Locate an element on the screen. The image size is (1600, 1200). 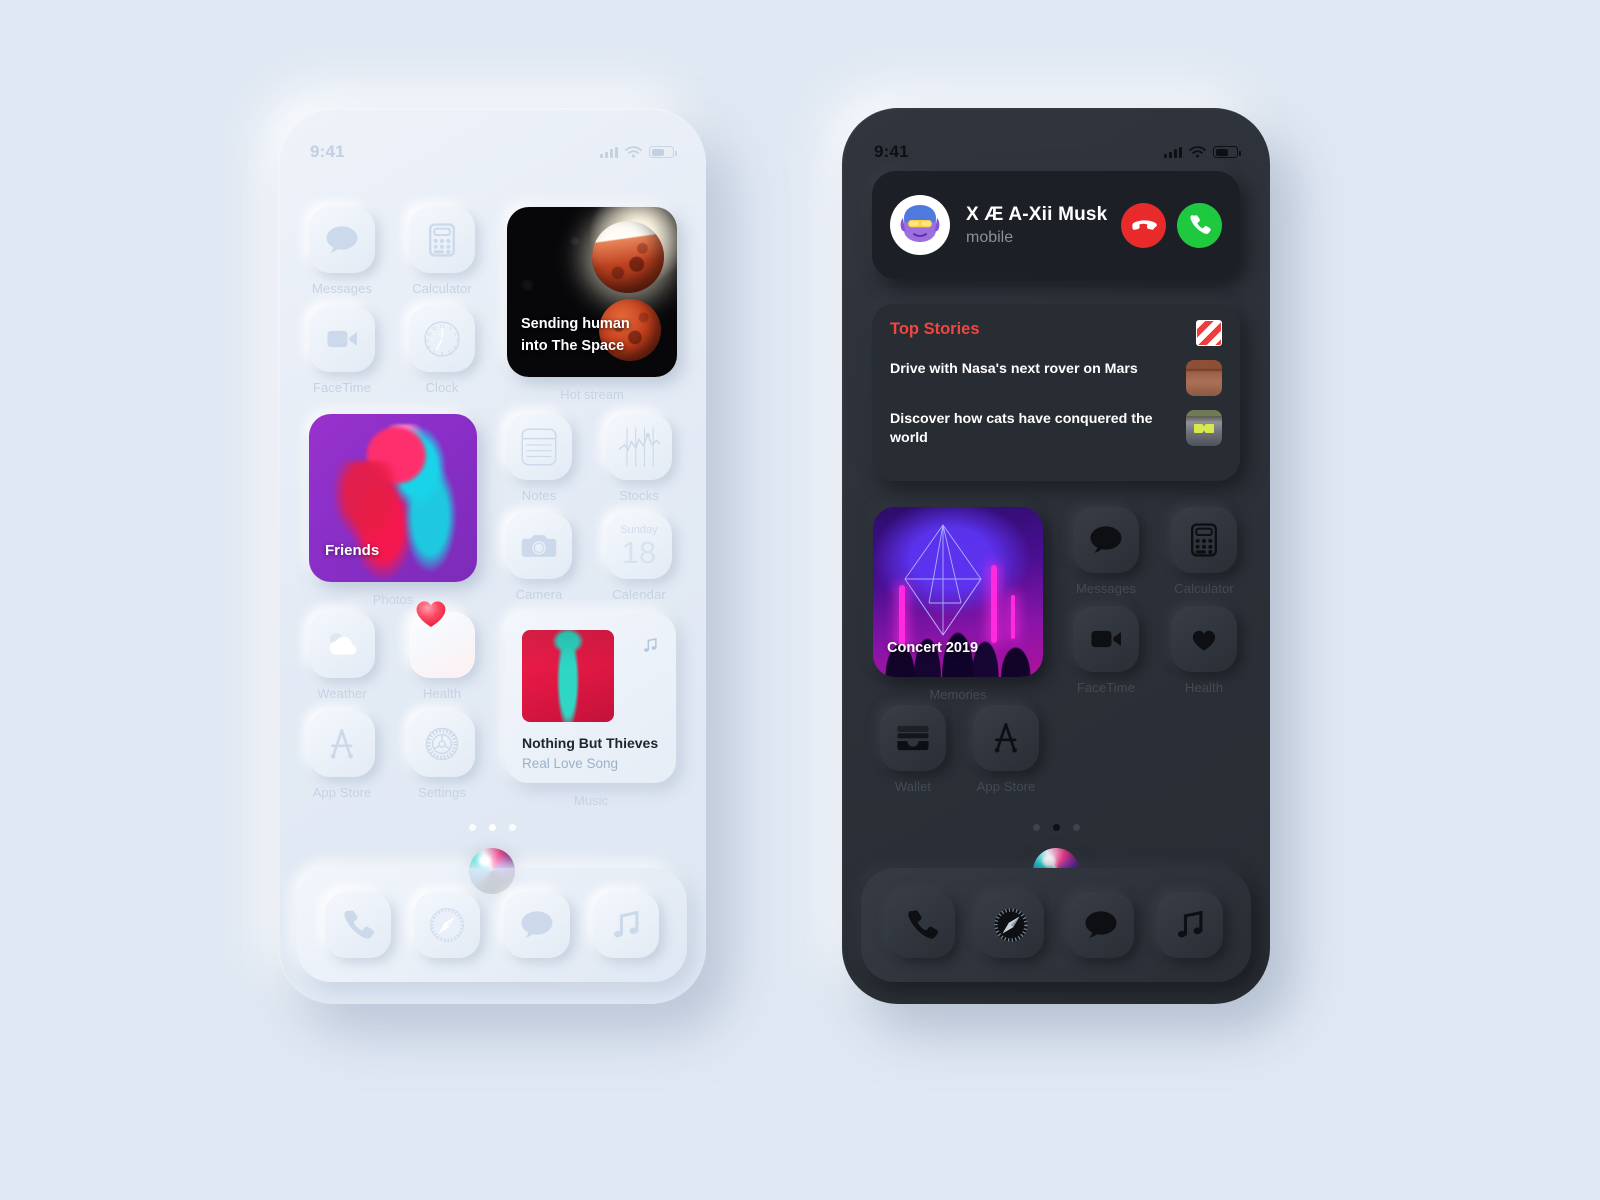
calendar-tile: Sunday 18 is located at coordinates (639, 546).